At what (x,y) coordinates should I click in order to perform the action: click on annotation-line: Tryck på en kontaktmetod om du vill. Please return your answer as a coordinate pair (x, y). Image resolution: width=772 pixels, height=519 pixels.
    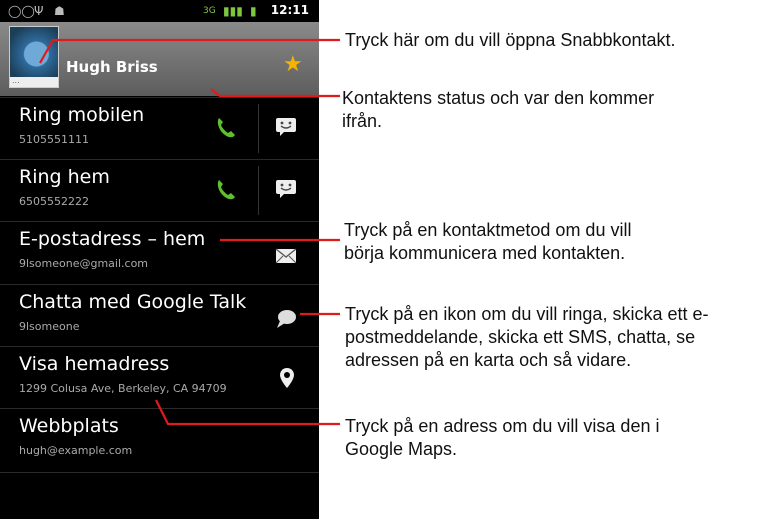
    Looking at the image, I should click on (488, 230).